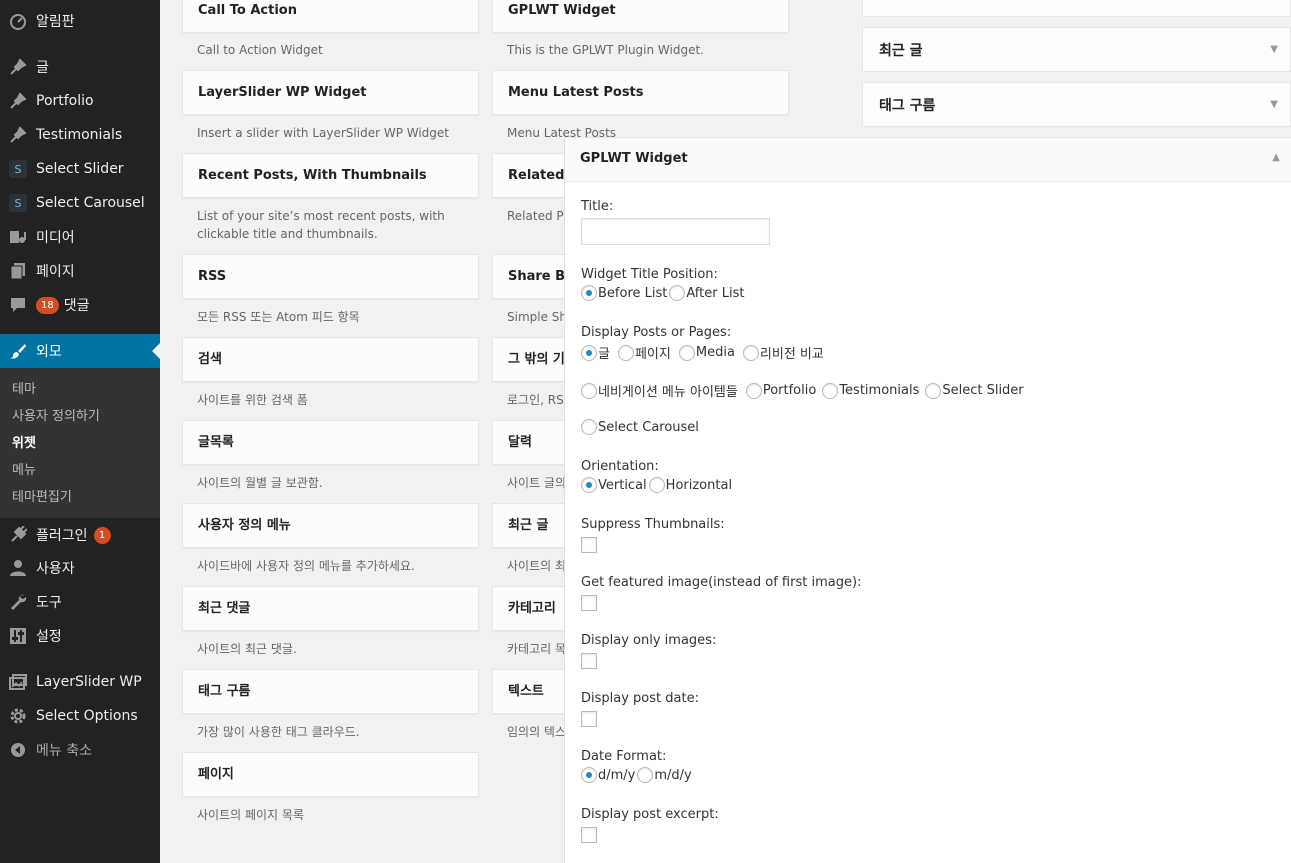  What do you see at coordinates (80, 351) in the screenshot?
I see `menu-appearance: 외모` at bounding box center [80, 351].